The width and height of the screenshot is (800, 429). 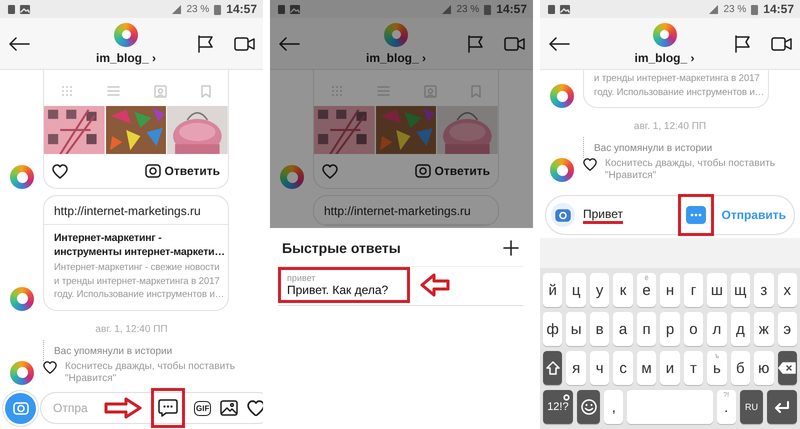 What do you see at coordinates (740, 368) in the screenshot?
I see `key: б` at bounding box center [740, 368].